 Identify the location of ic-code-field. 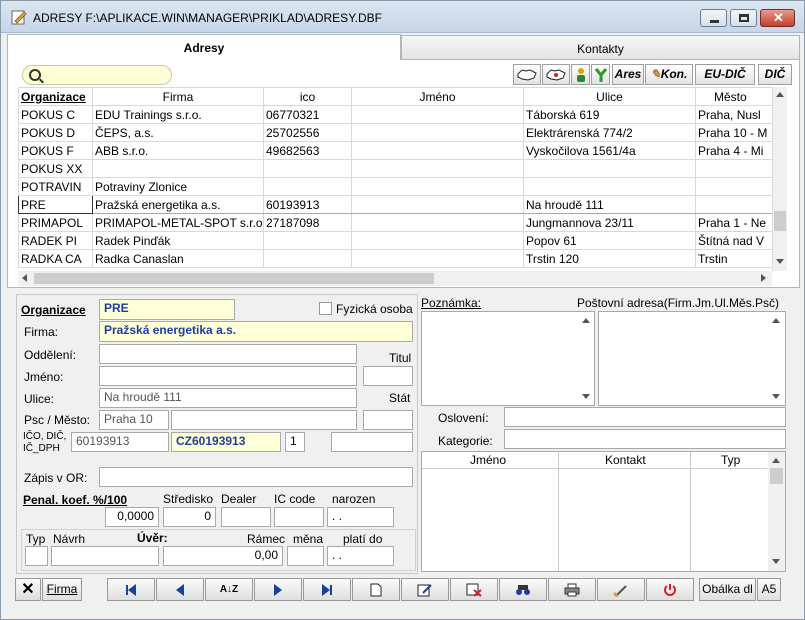
(299, 517).